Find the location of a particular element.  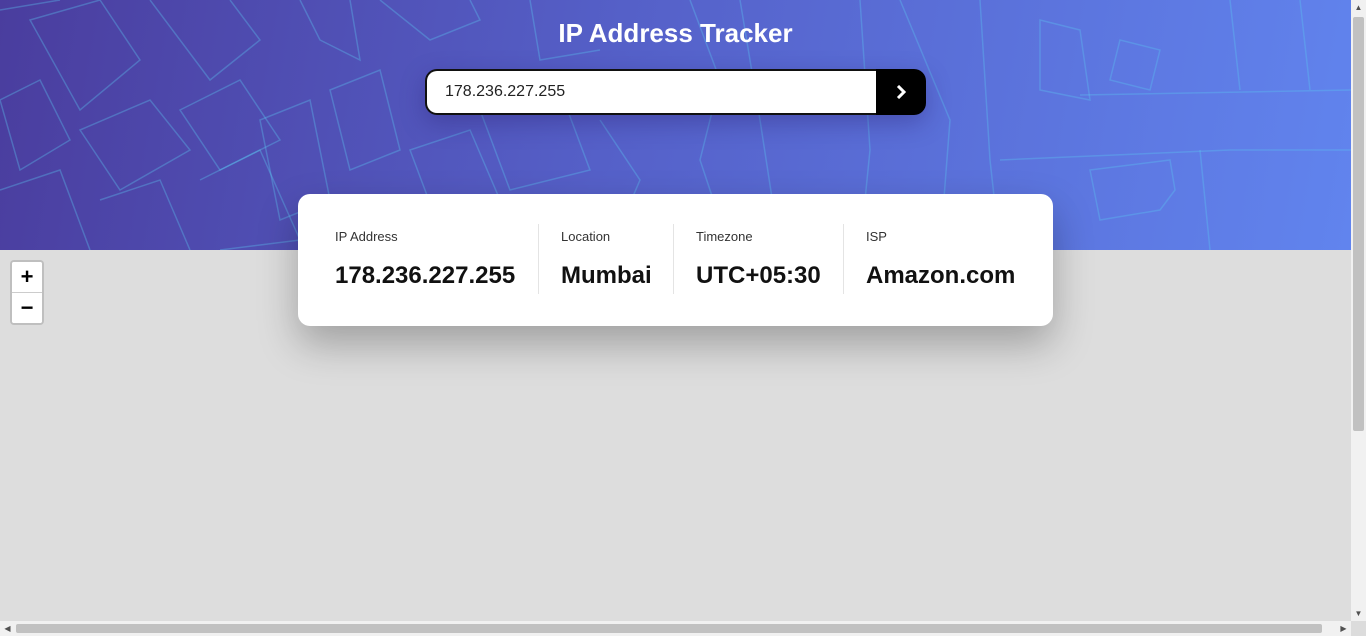

stat-label: Timezone is located at coordinates (724, 236).